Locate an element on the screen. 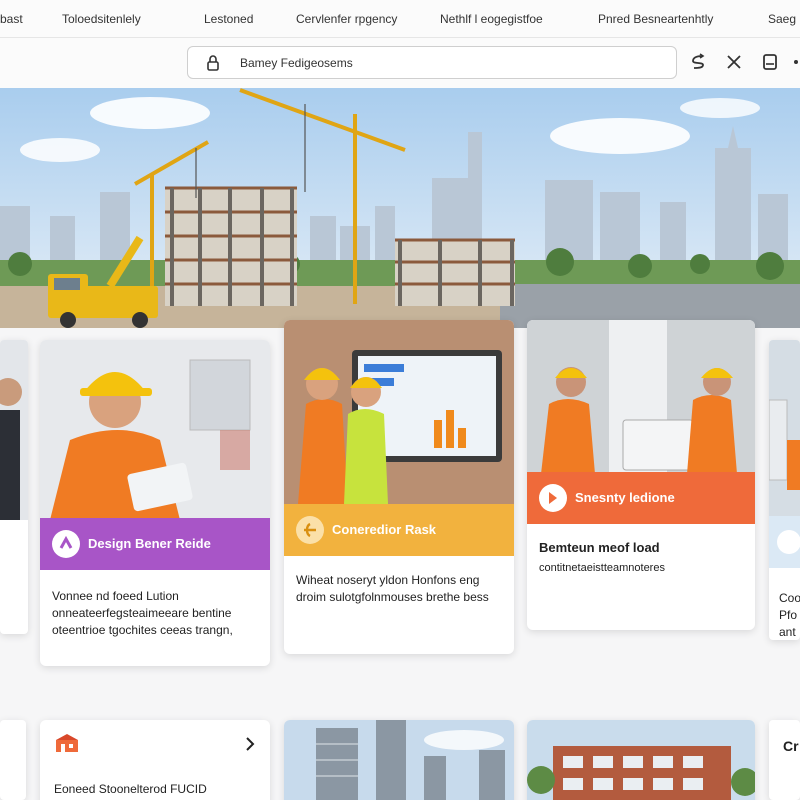 This screenshot has height=800, width=800. card-band: Coneredior Rask is located at coordinates (399, 530).